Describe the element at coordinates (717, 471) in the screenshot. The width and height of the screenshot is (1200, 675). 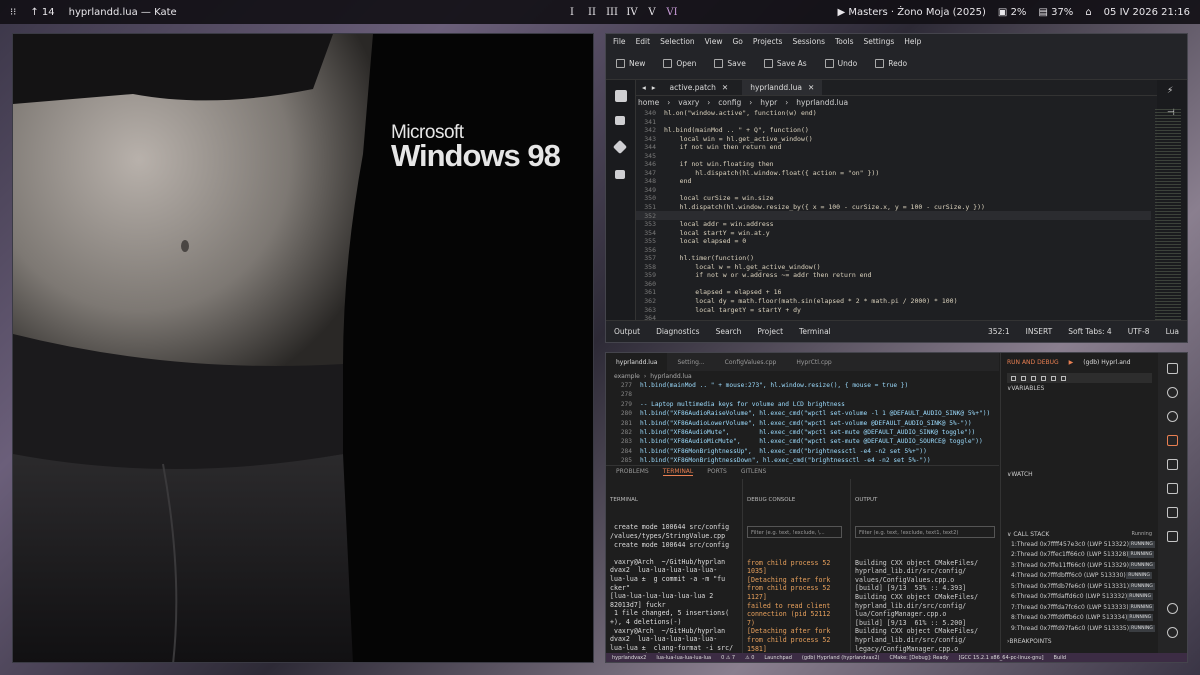
I see `panel-tab-ports: PORTS` at that location.